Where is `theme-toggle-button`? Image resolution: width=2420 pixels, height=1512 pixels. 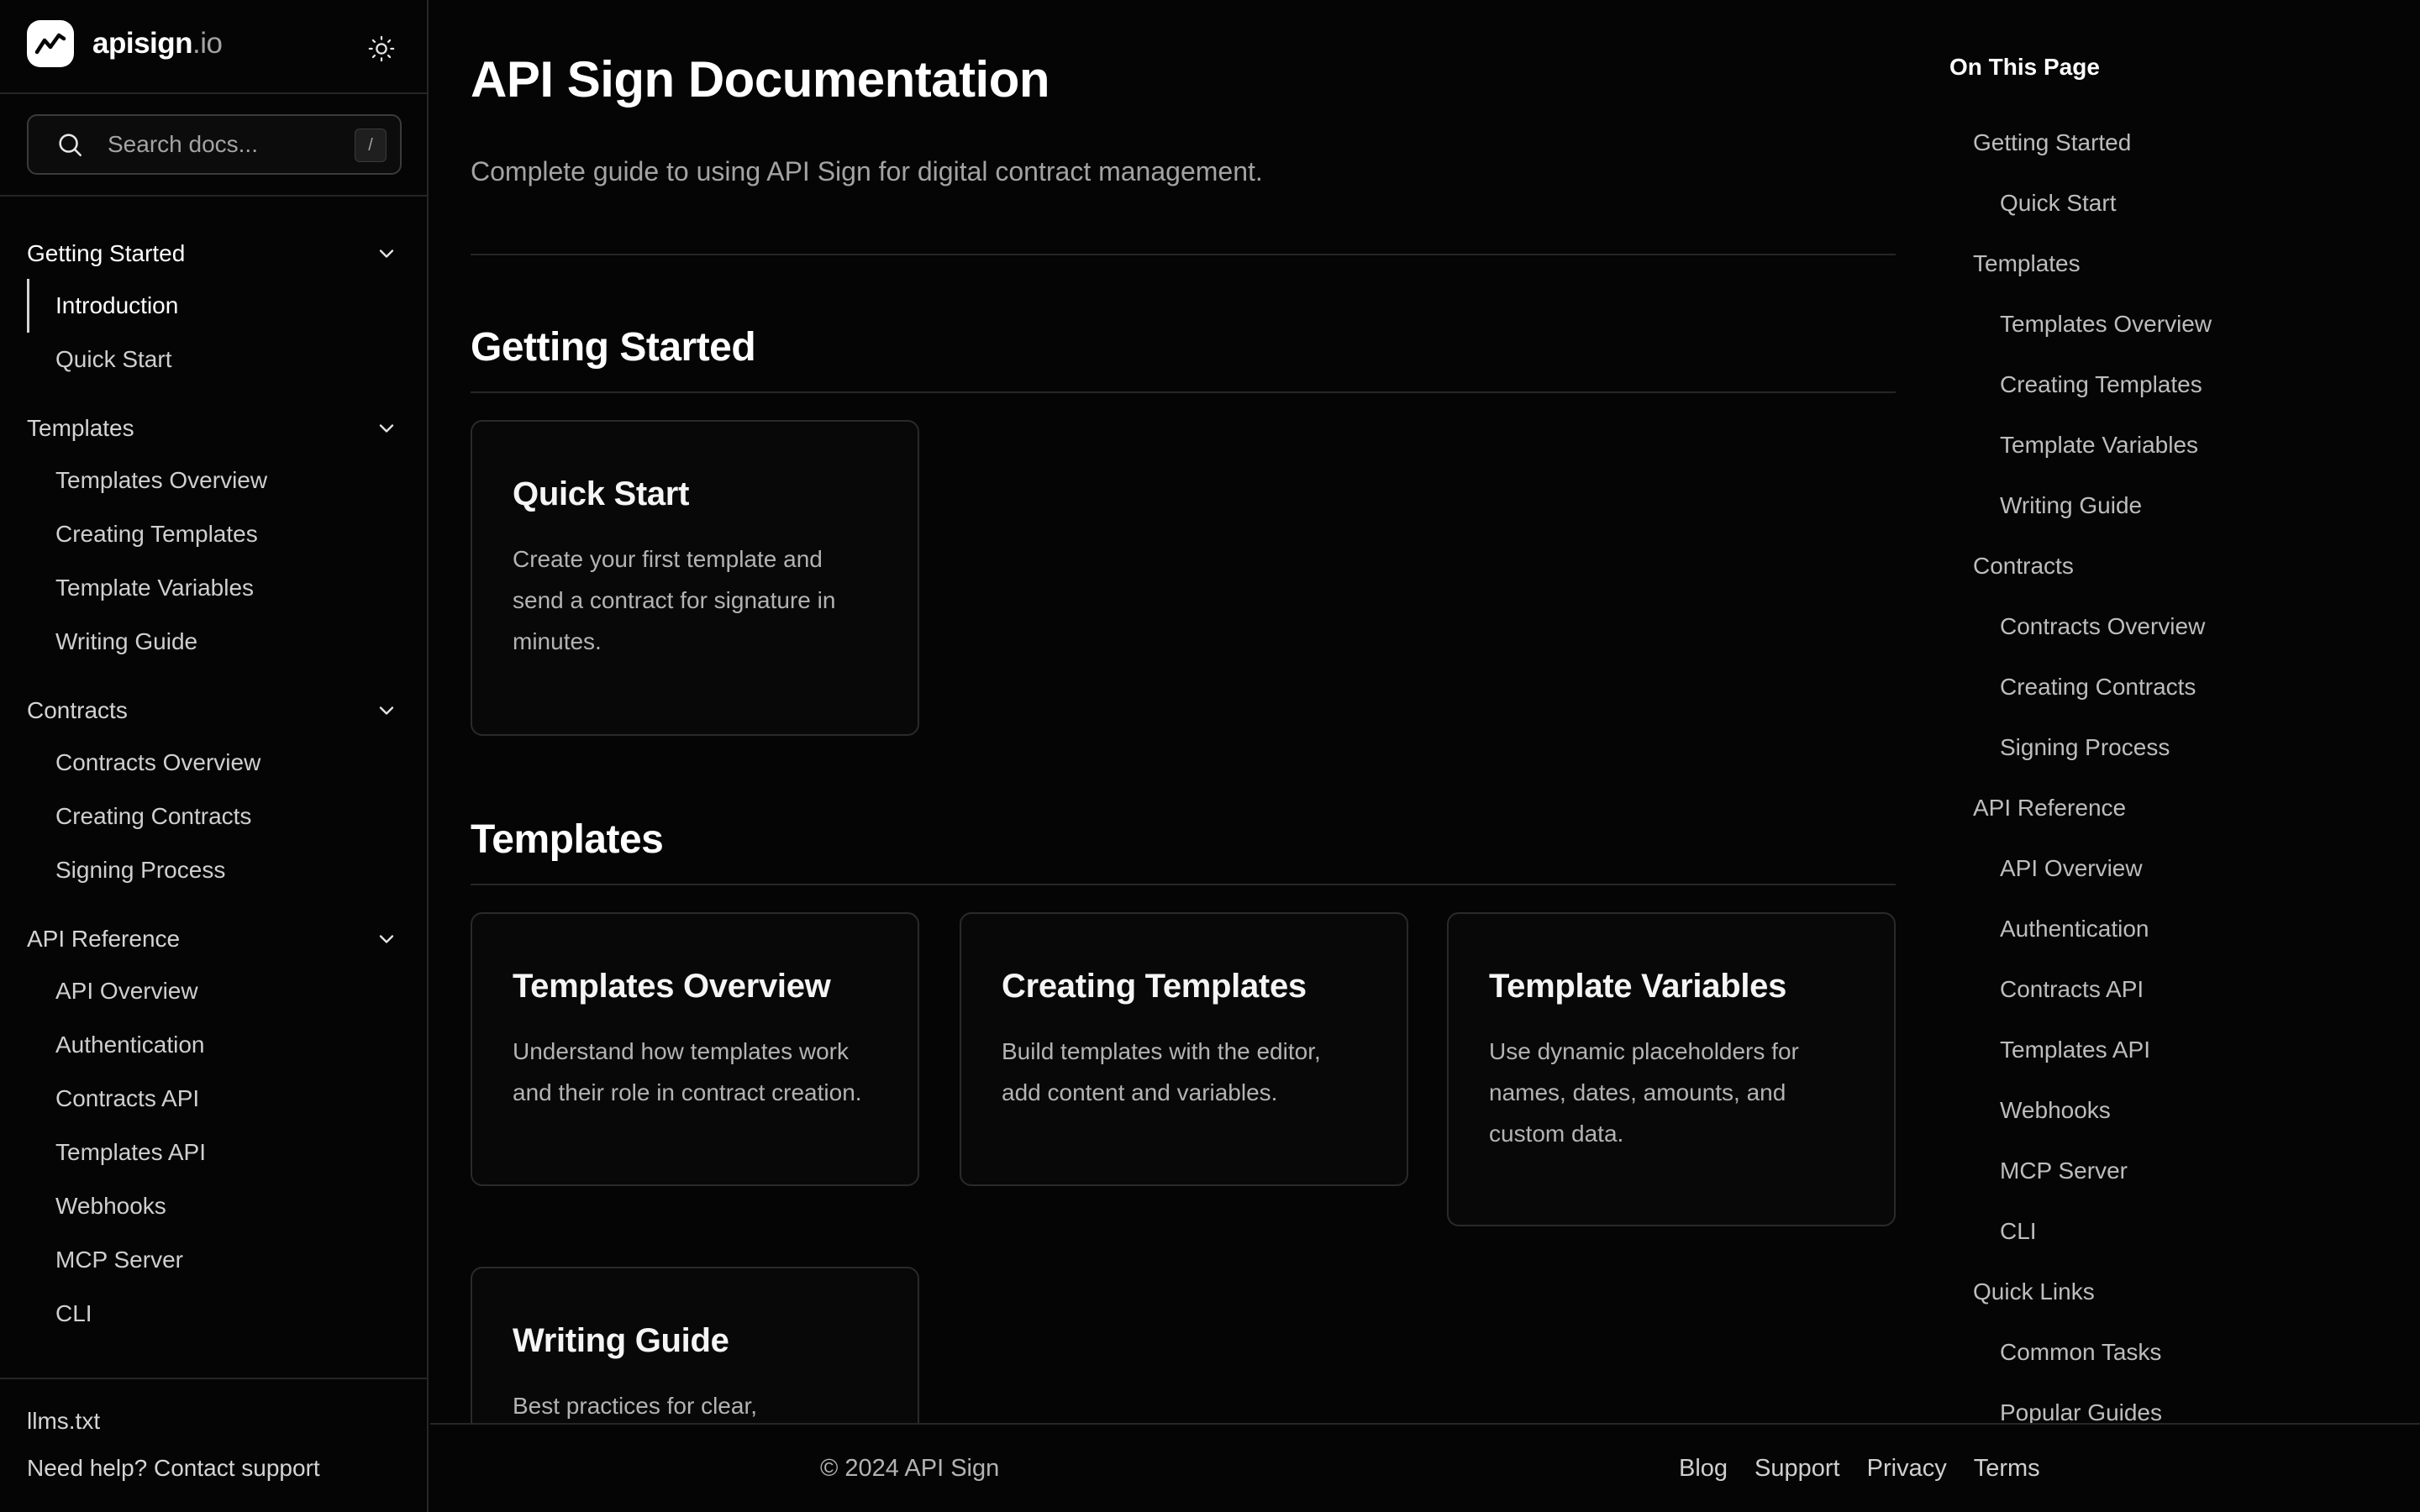
theme-toggle-button is located at coordinates (382, 48).